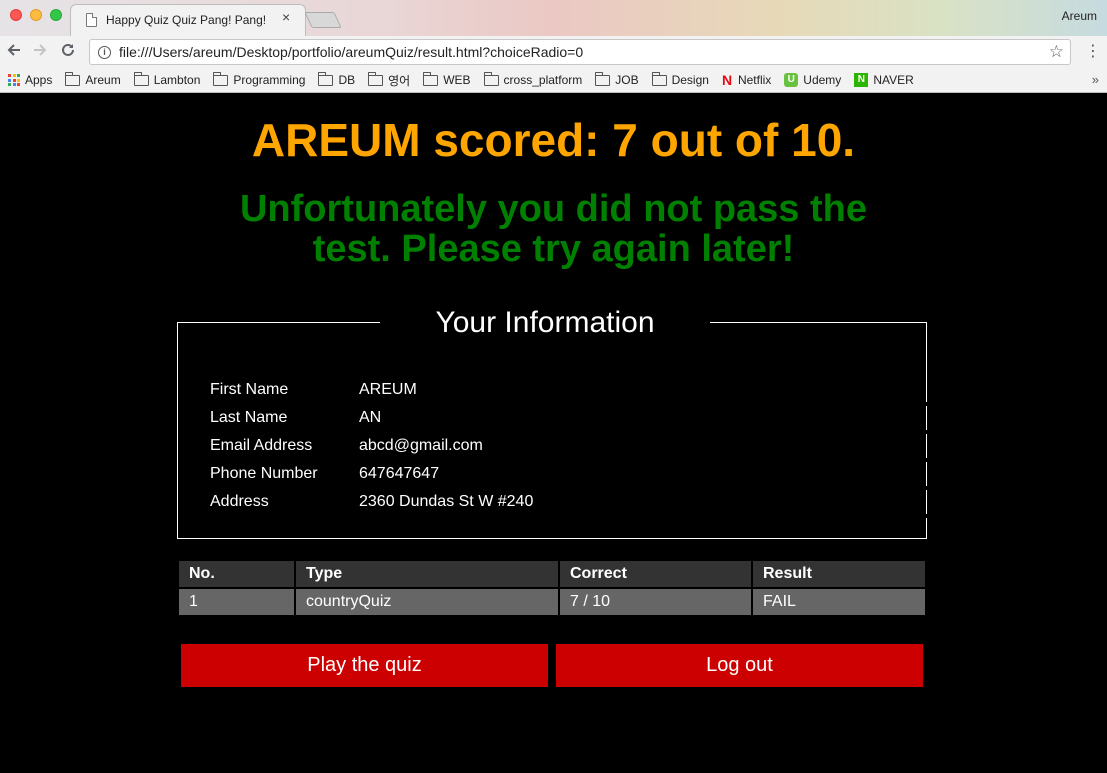 The width and height of the screenshot is (1107, 773). What do you see at coordinates (427, 574) in the screenshot?
I see `column-header-type: Type` at bounding box center [427, 574].